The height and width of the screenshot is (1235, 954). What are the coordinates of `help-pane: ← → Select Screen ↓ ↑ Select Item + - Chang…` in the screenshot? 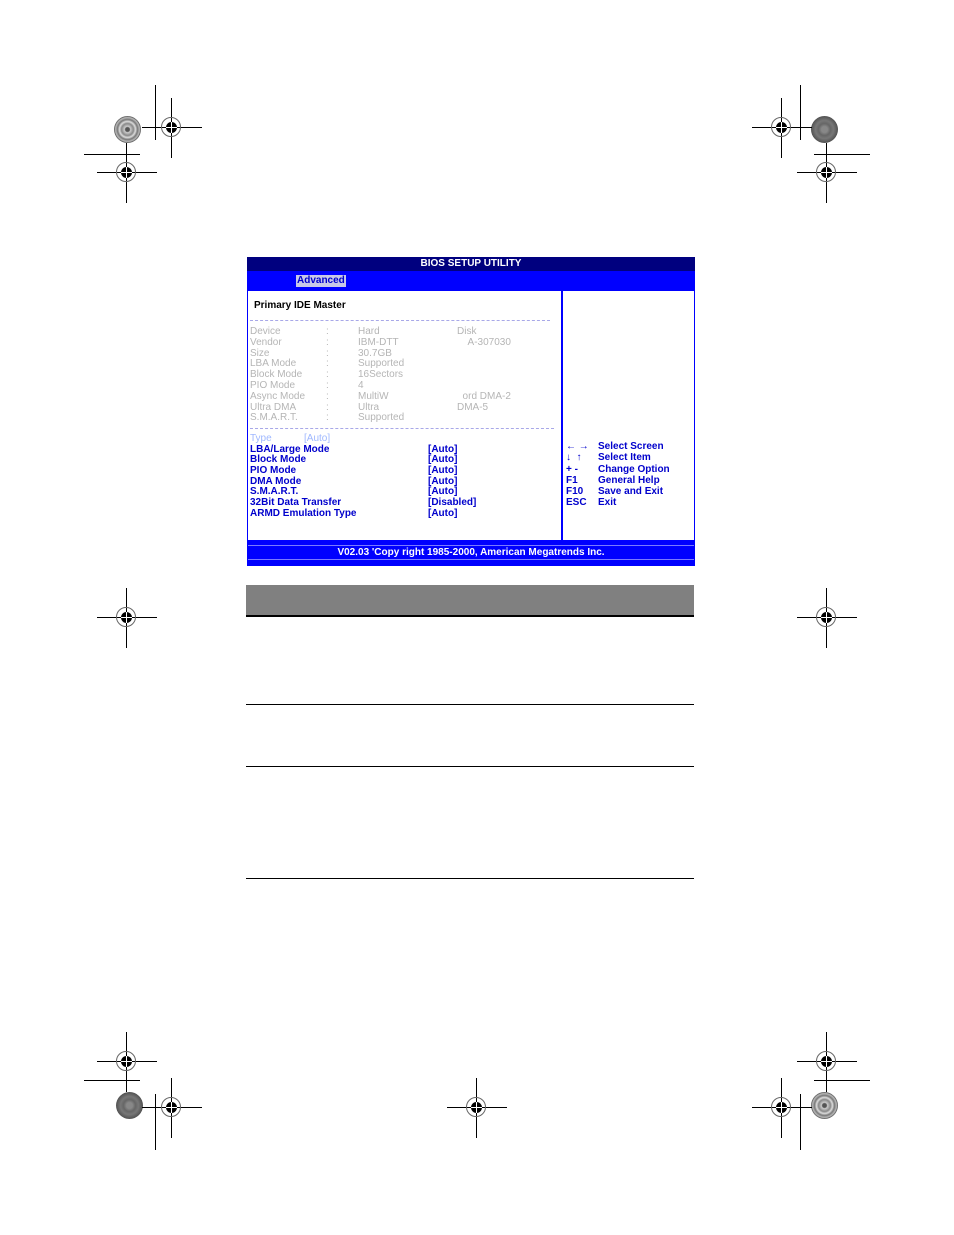 It's located at (628, 415).